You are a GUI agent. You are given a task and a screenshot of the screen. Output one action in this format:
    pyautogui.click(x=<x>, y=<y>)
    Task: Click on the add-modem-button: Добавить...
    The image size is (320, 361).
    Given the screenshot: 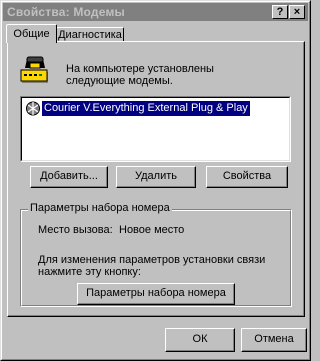 What is the action you would take?
    pyautogui.click(x=69, y=177)
    